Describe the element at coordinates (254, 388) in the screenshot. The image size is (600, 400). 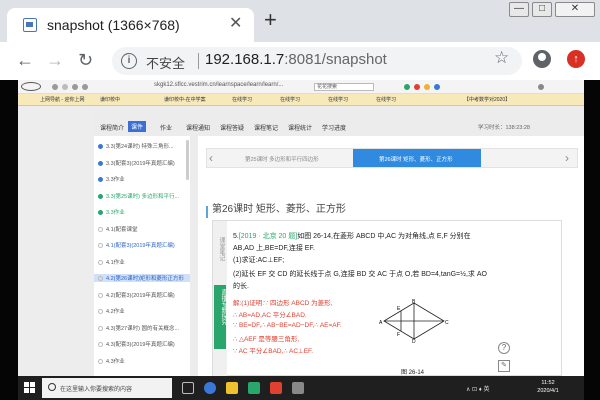
I see `browser-360-icon` at that location.